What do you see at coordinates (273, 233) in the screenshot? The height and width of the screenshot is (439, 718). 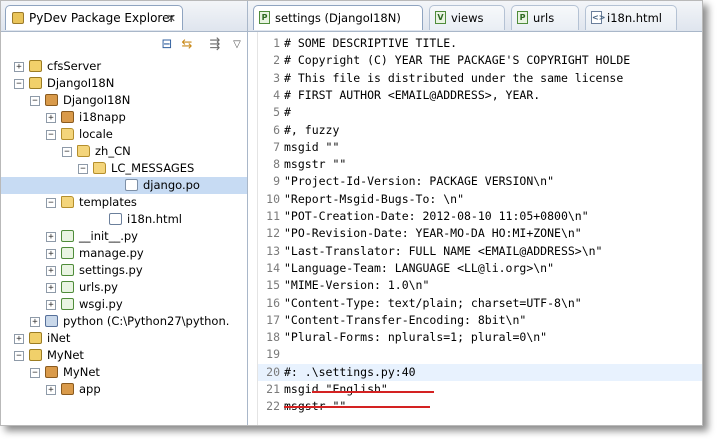 I see `line-number: 12` at bounding box center [273, 233].